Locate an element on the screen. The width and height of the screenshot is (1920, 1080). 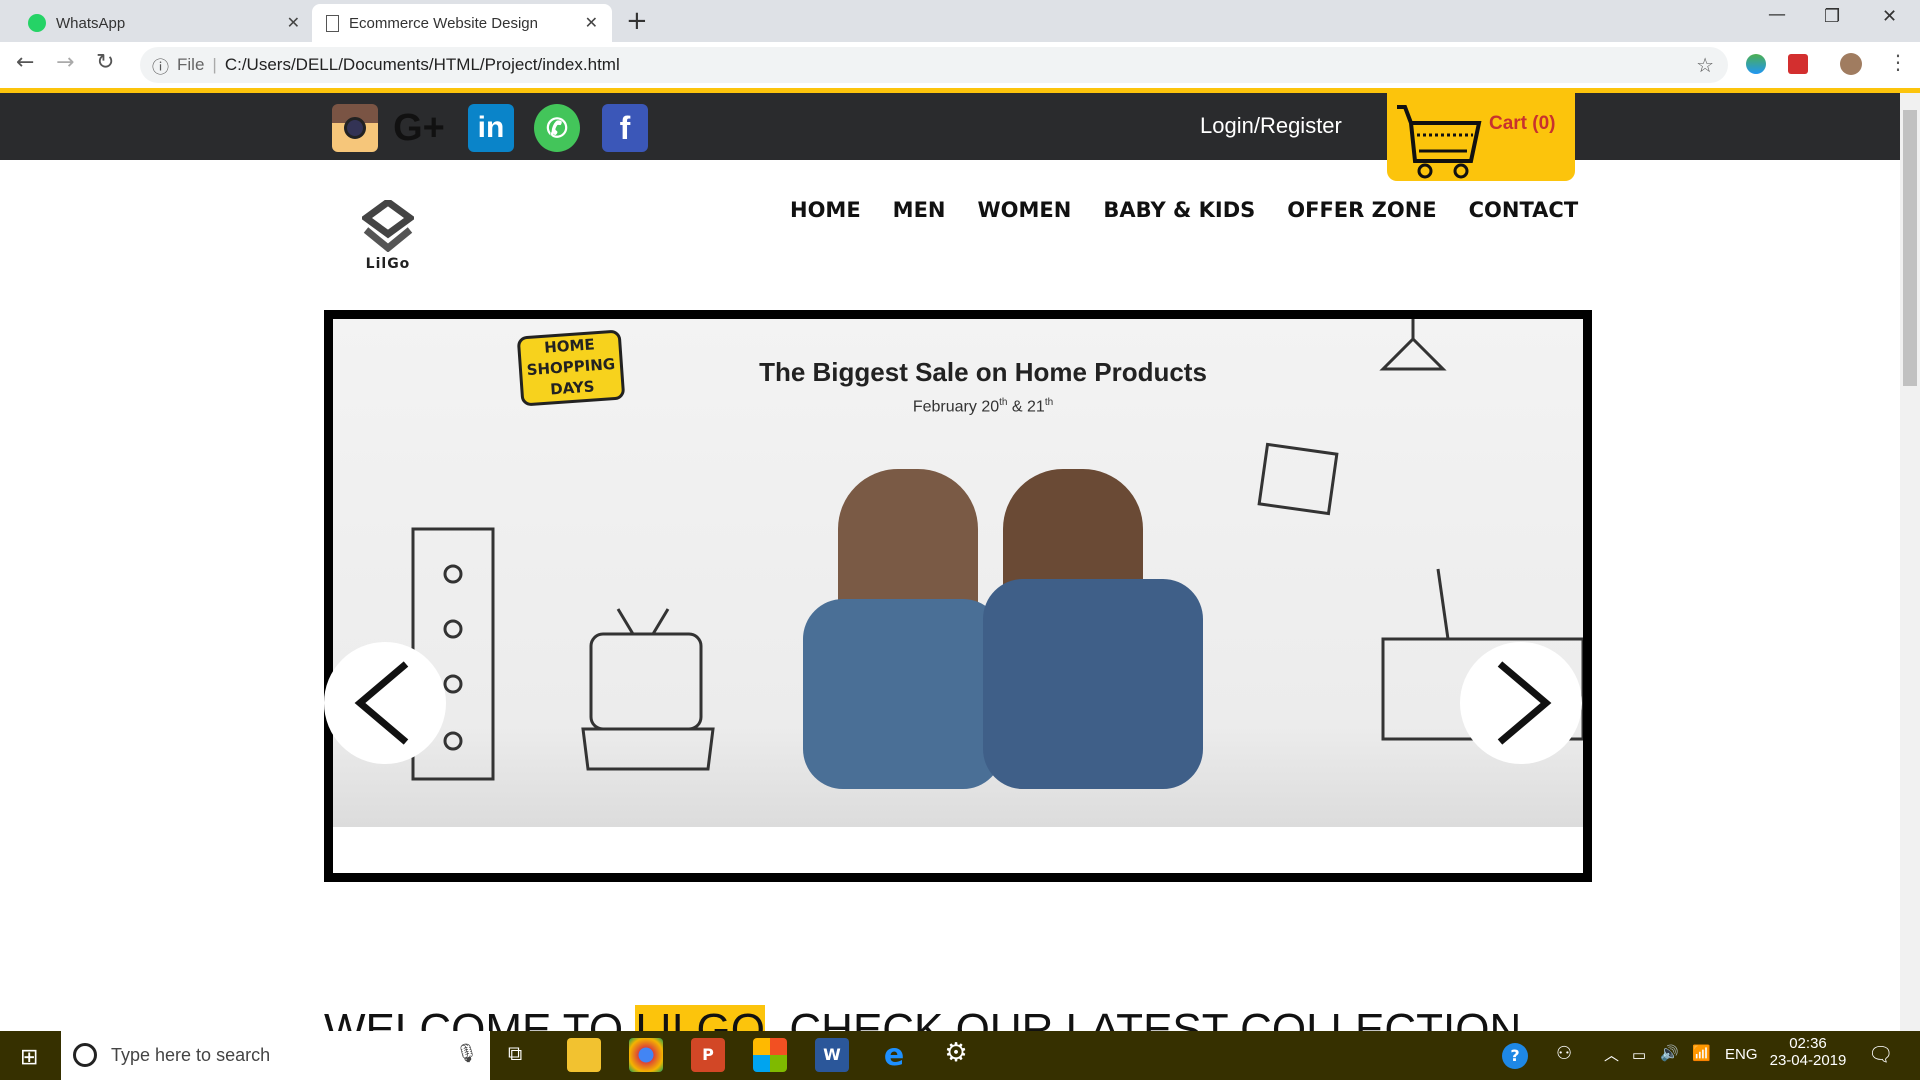
linkedin-icon: in is located at coordinates (491, 128).